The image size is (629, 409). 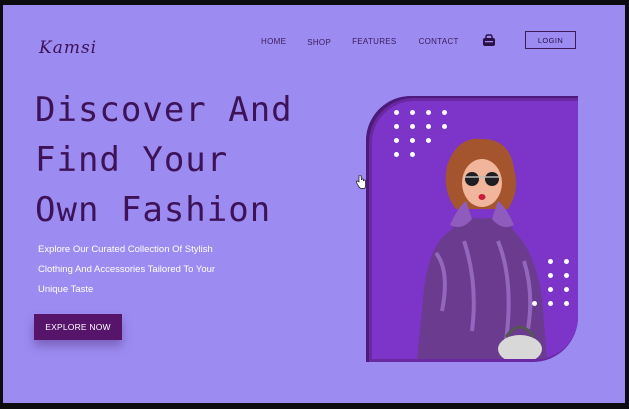 What do you see at coordinates (164, 110) in the screenshot?
I see `headline-line-1: Discover And` at bounding box center [164, 110].